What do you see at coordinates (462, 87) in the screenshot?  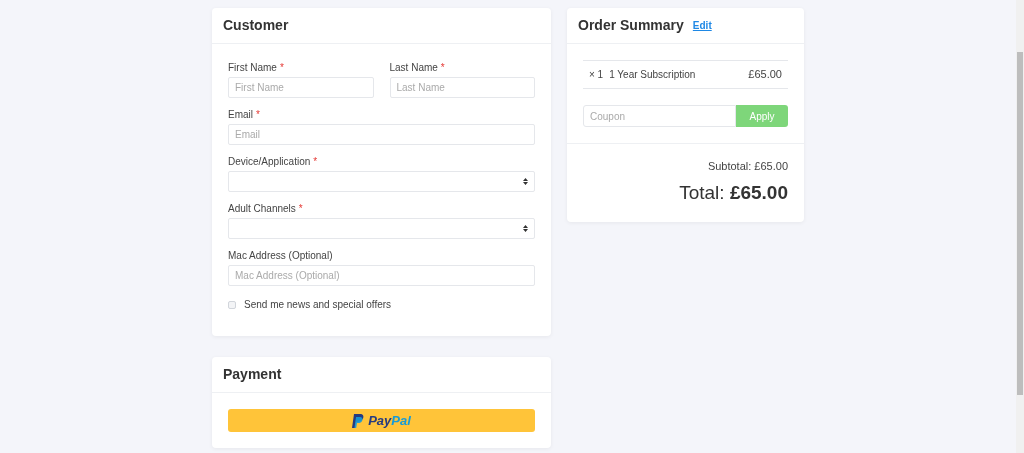 I see `input-field: Last Name` at bounding box center [462, 87].